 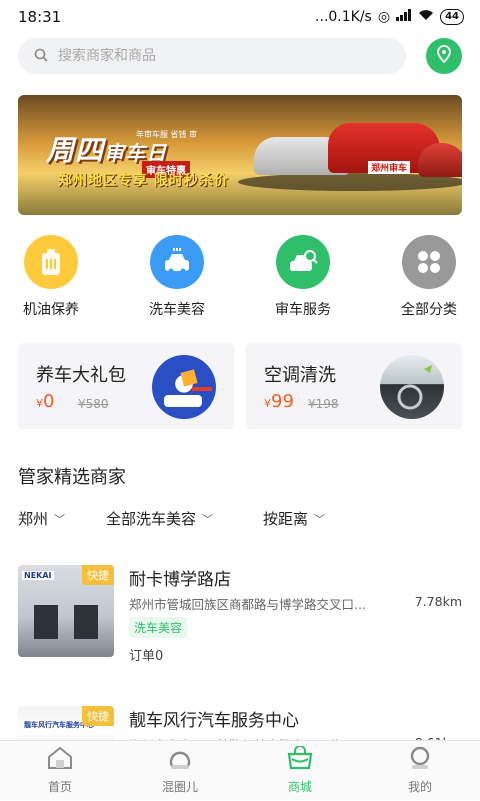 I want to click on banner-title-a: 周四, so click(x=75, y=150).